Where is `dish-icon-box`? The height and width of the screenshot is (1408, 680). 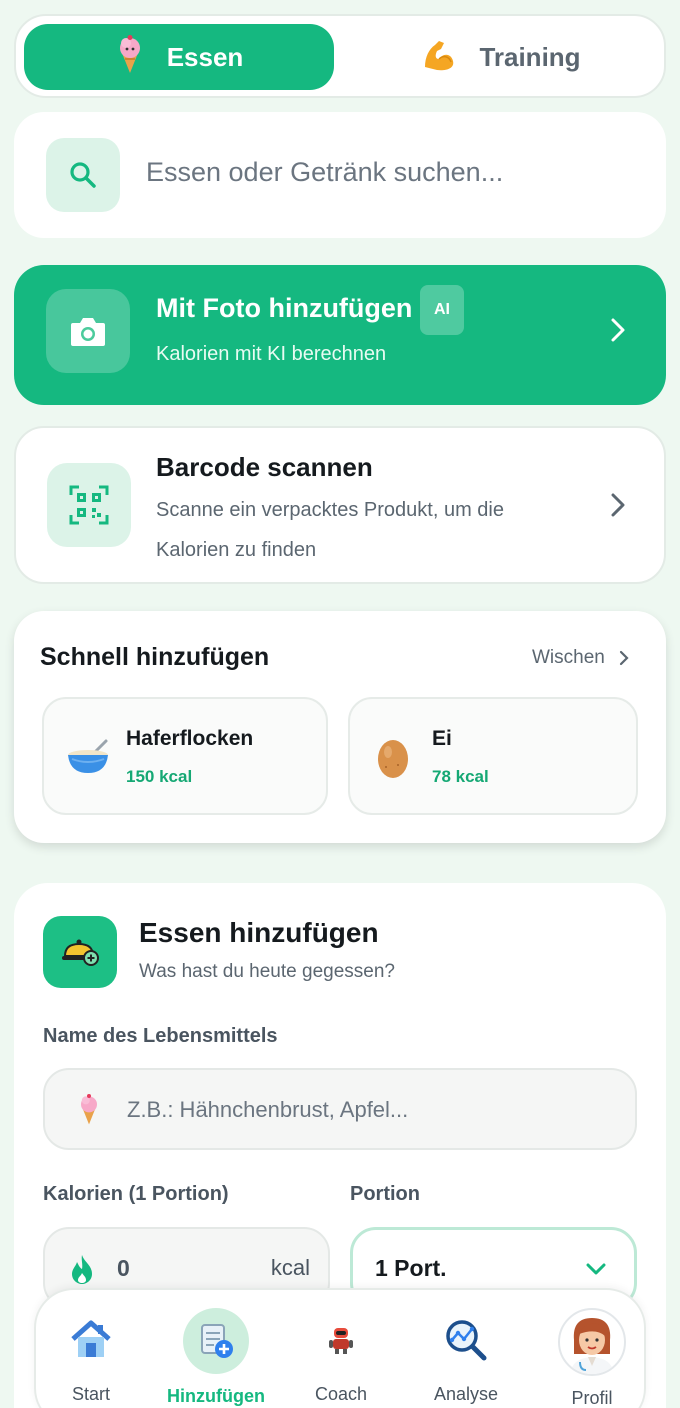
dish-icon-box is located at coordinates (80, 952).